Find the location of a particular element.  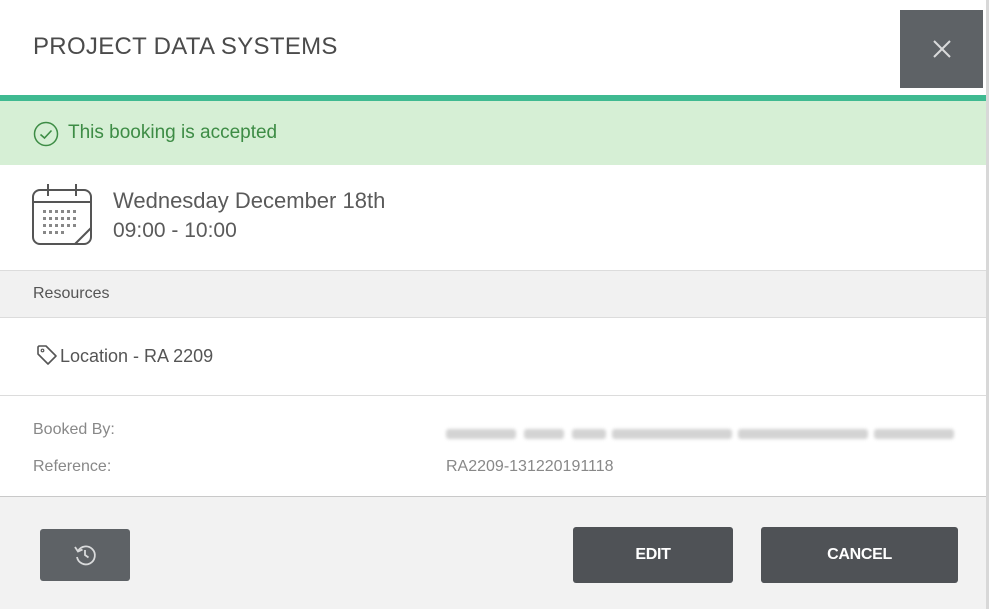

dialog-title: PROJECT DATA SYSTEMS is located at coordinates (185, 46).